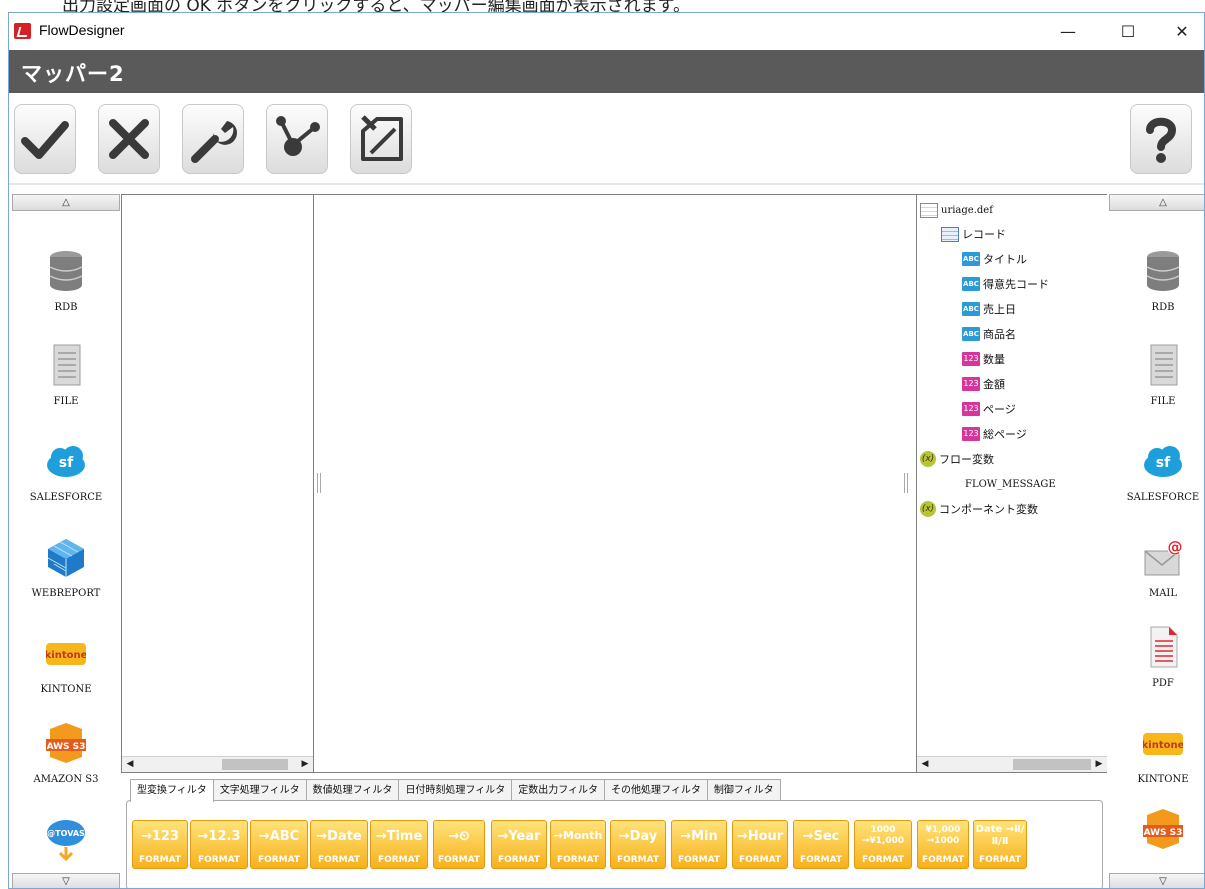  I want to click on settings-button, so click(213, 139).